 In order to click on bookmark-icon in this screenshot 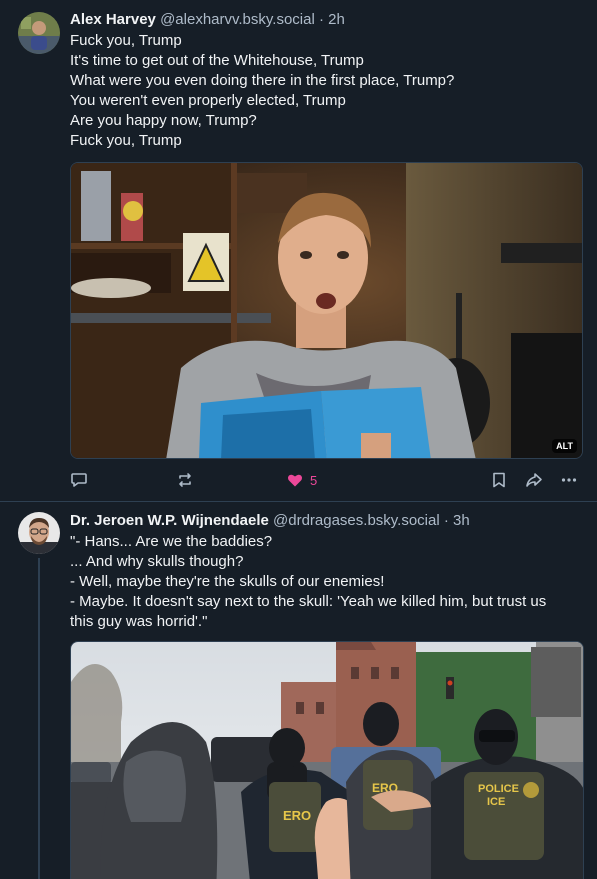, I will do `click(499, 480)`.